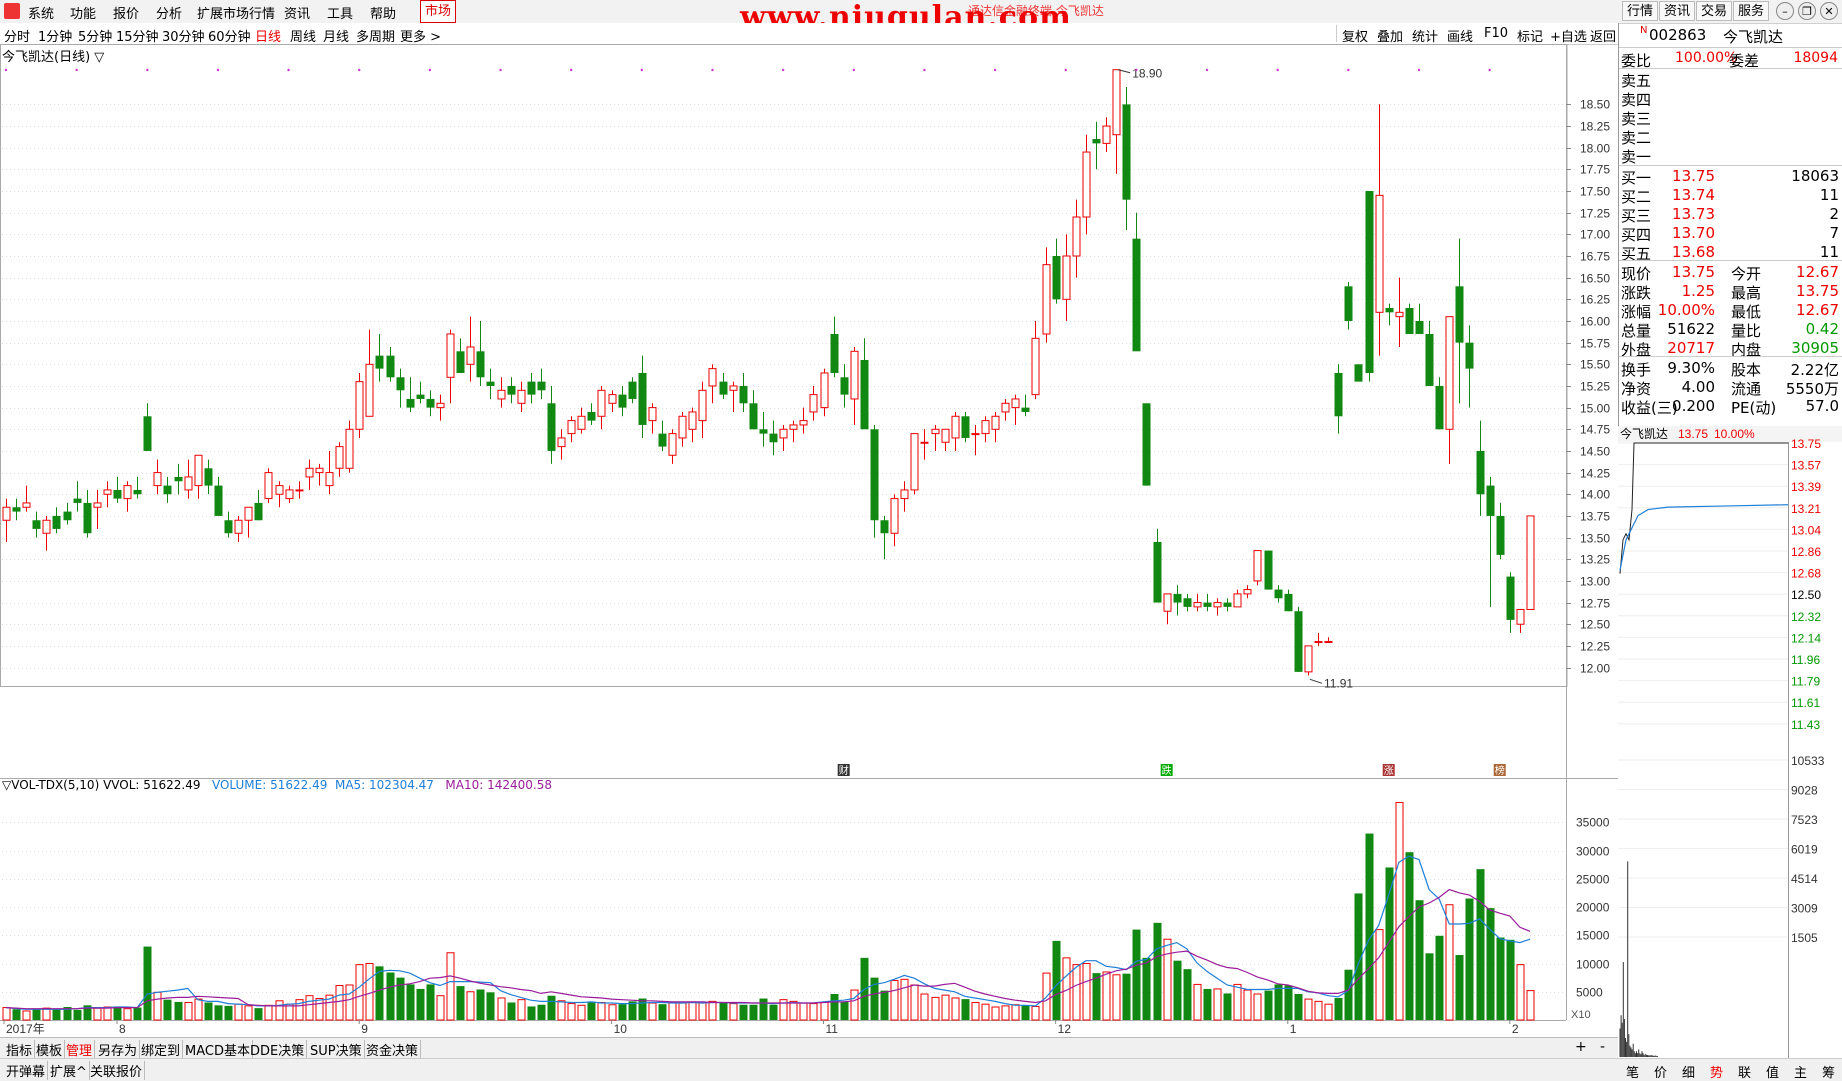 The width and height of the screenshot is (1842, 1081). Describe the element at coordinates (420, 35) in the screenshot. I see `period-more: 更多 >` at that location.